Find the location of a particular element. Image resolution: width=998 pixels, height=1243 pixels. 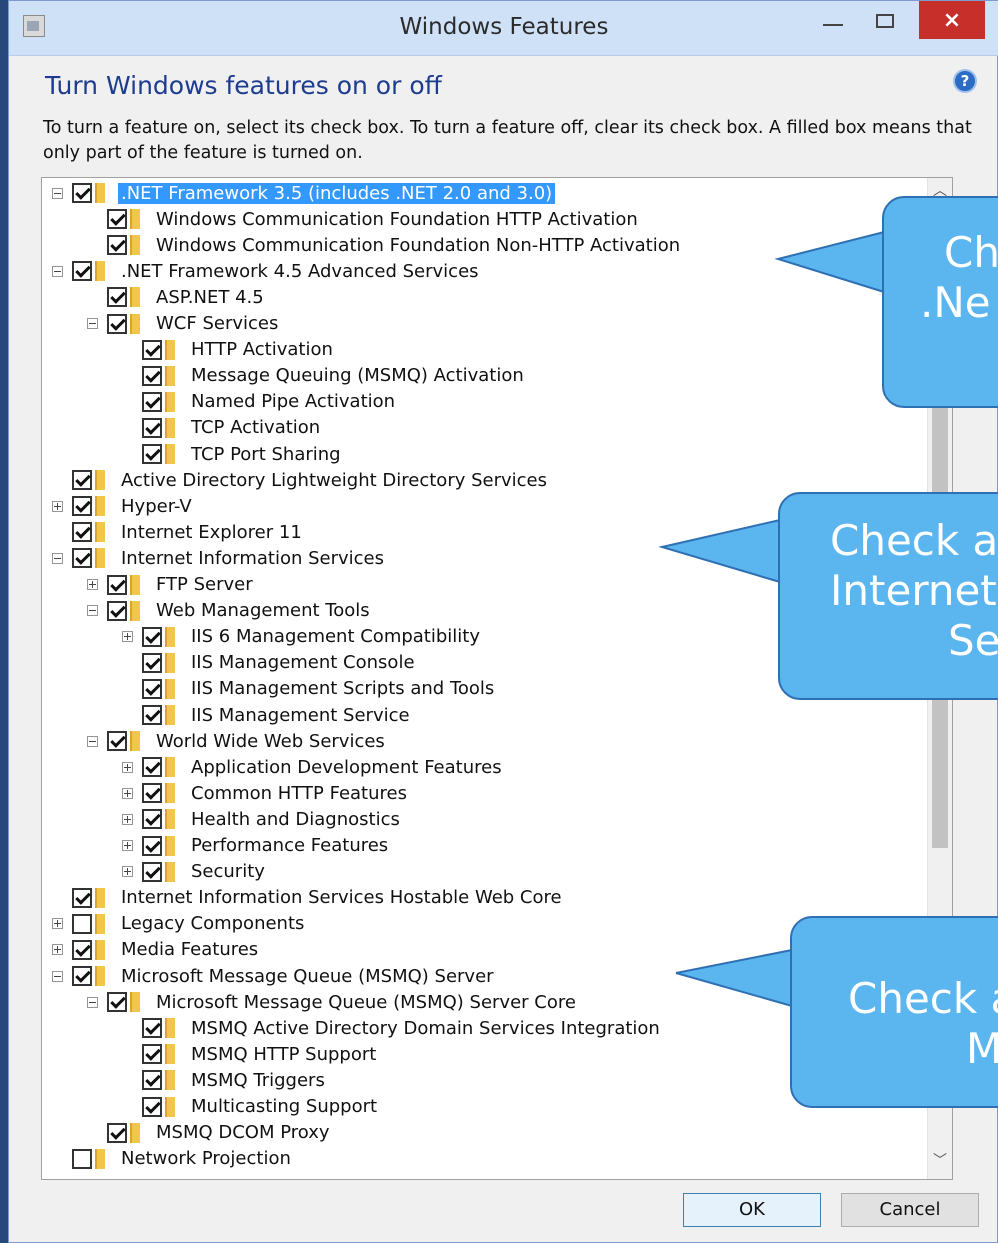

feature-row: Internet Information Services is located at coordinates (219, 558).